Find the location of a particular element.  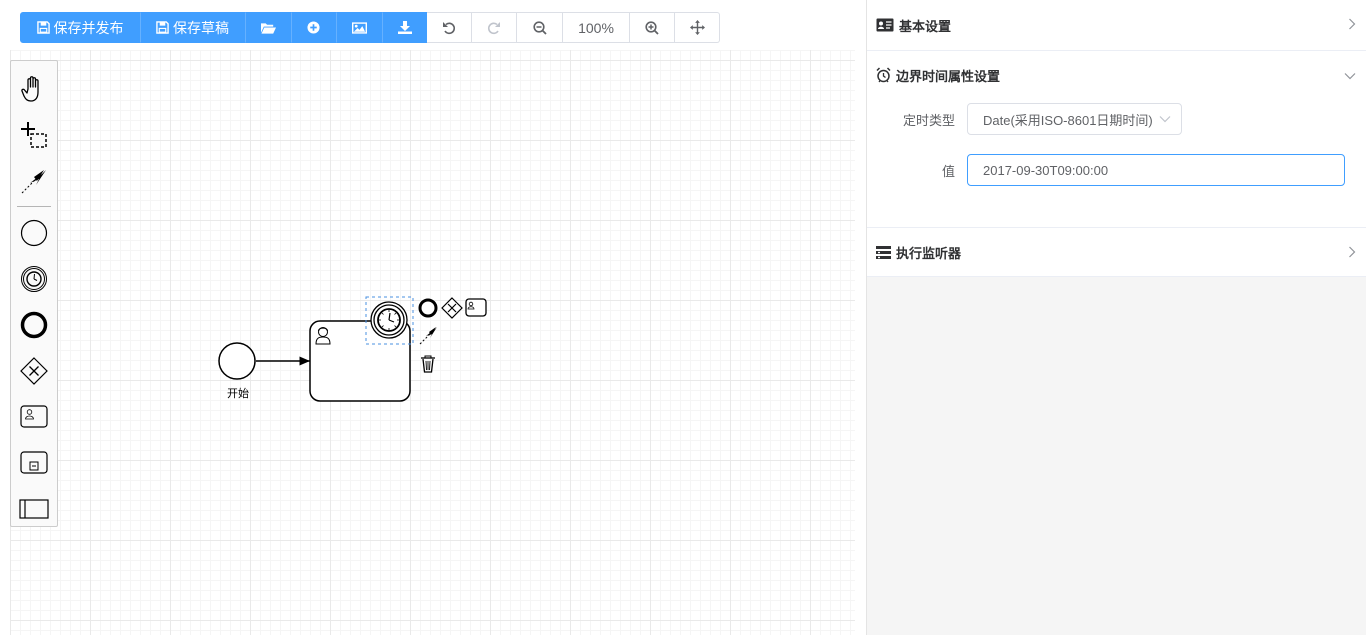

zoom-out-button is located at coordinates (540, 27).